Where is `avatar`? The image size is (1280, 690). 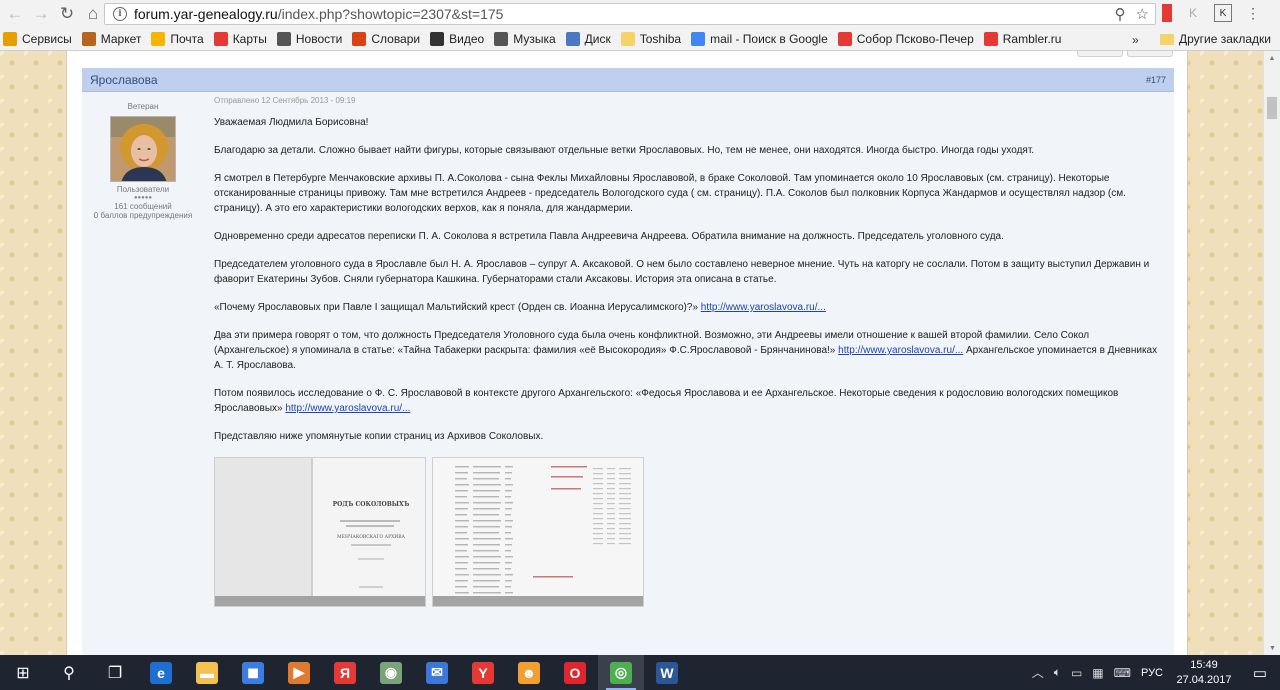 avatar is located at coordinates (143, 149).